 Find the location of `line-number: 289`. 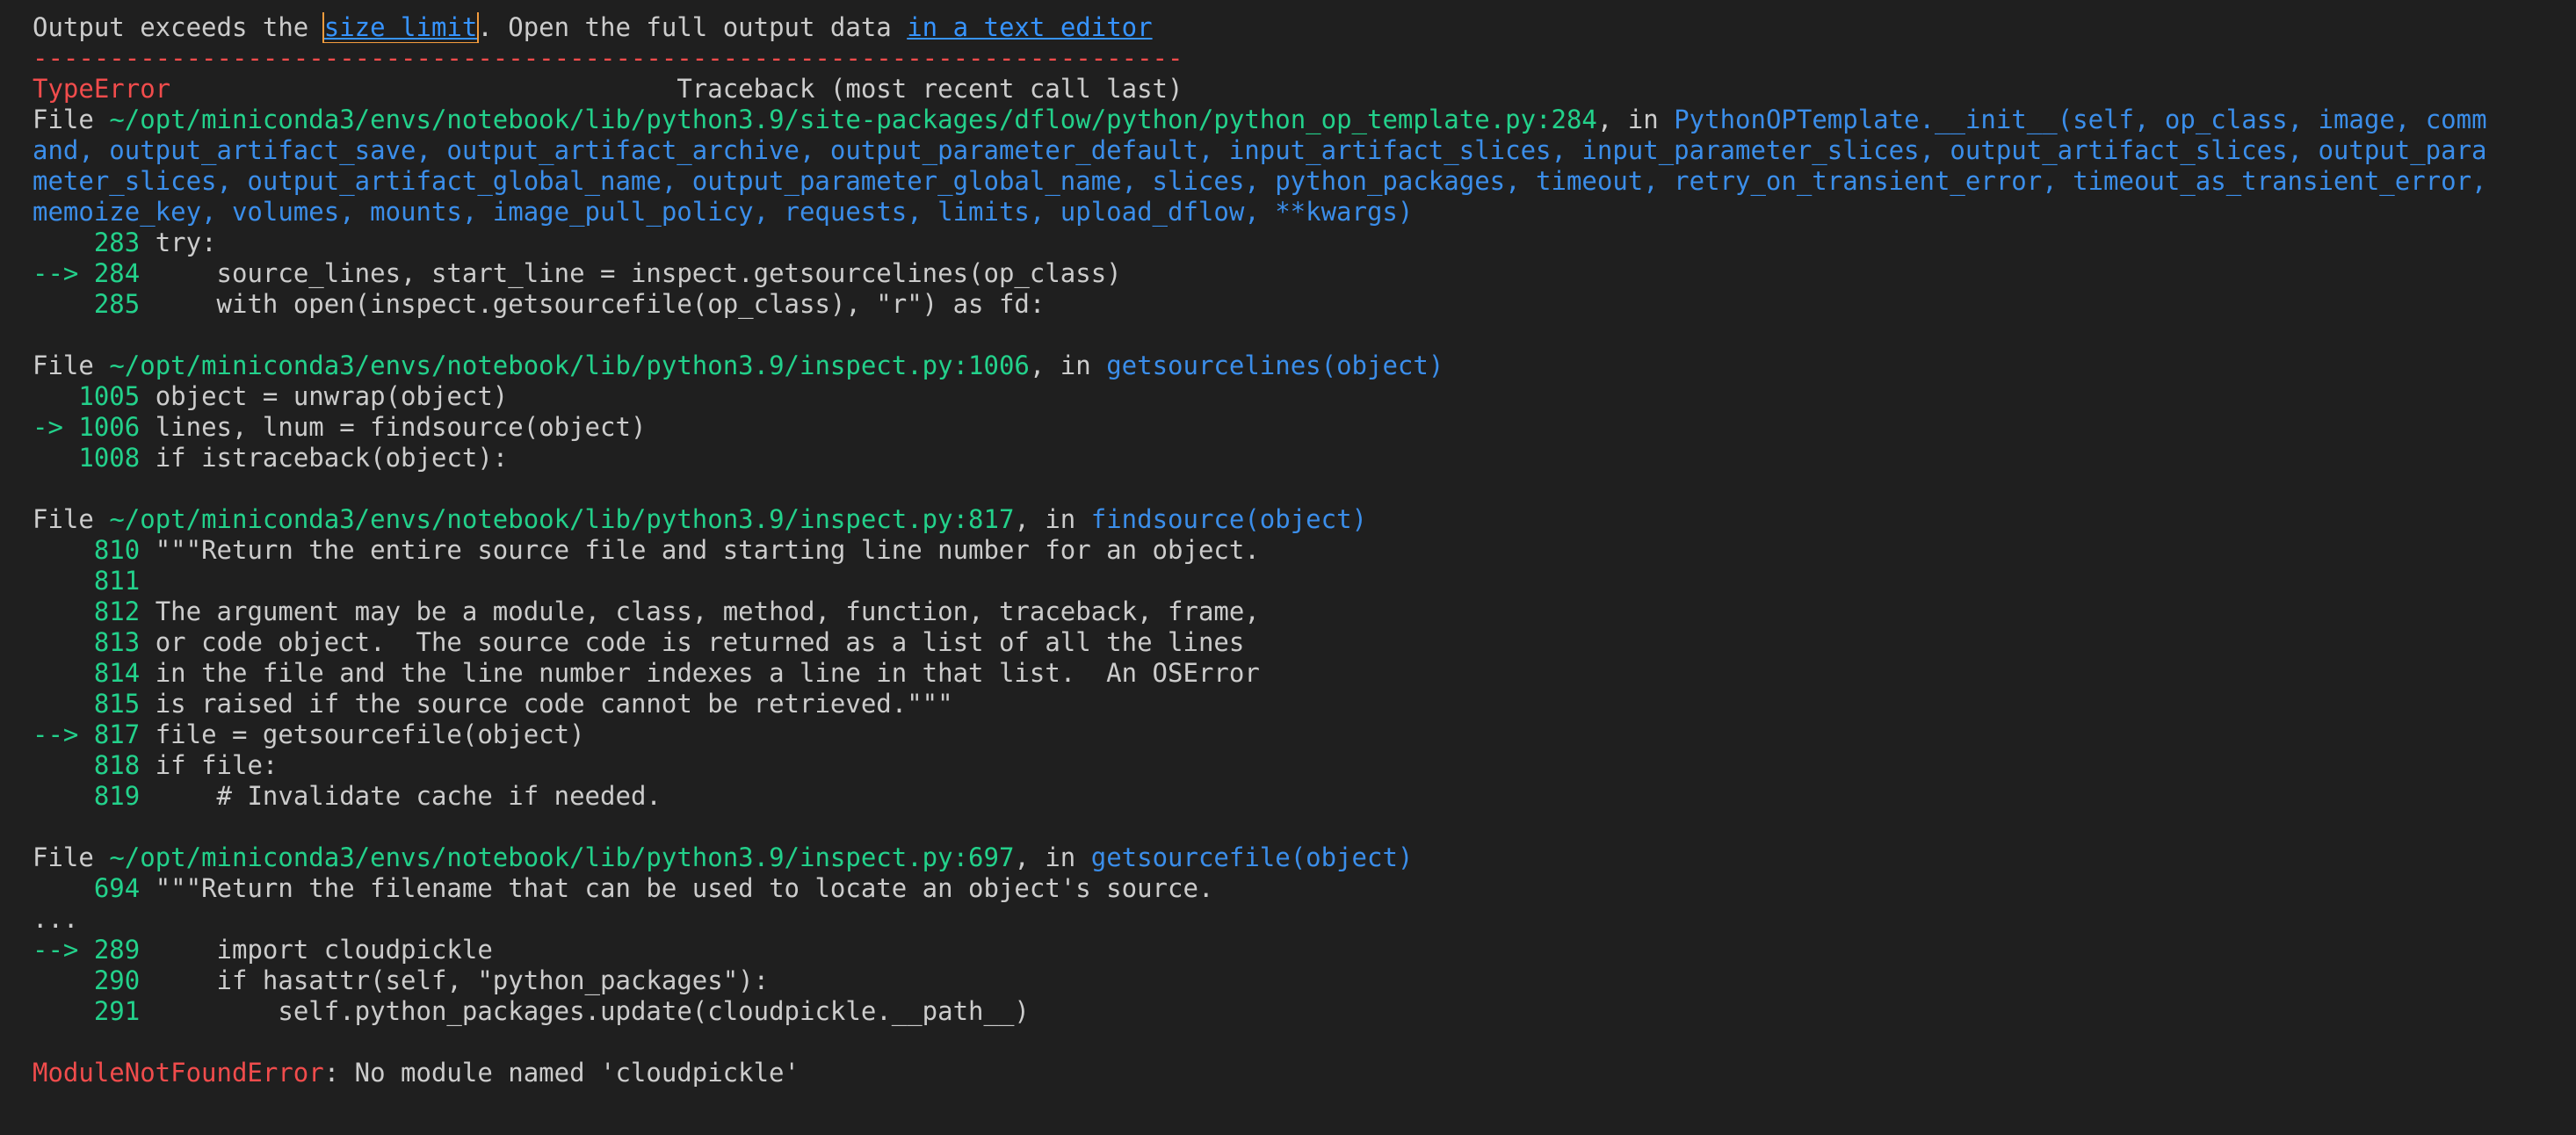

line-number: 289 is located at coordinates (117, 950).